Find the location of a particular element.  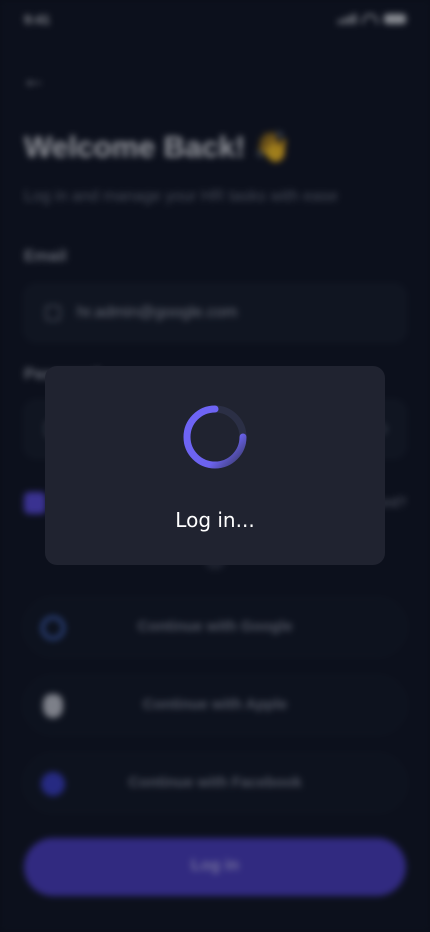

mail-icon is located at coordinates (53, 313).